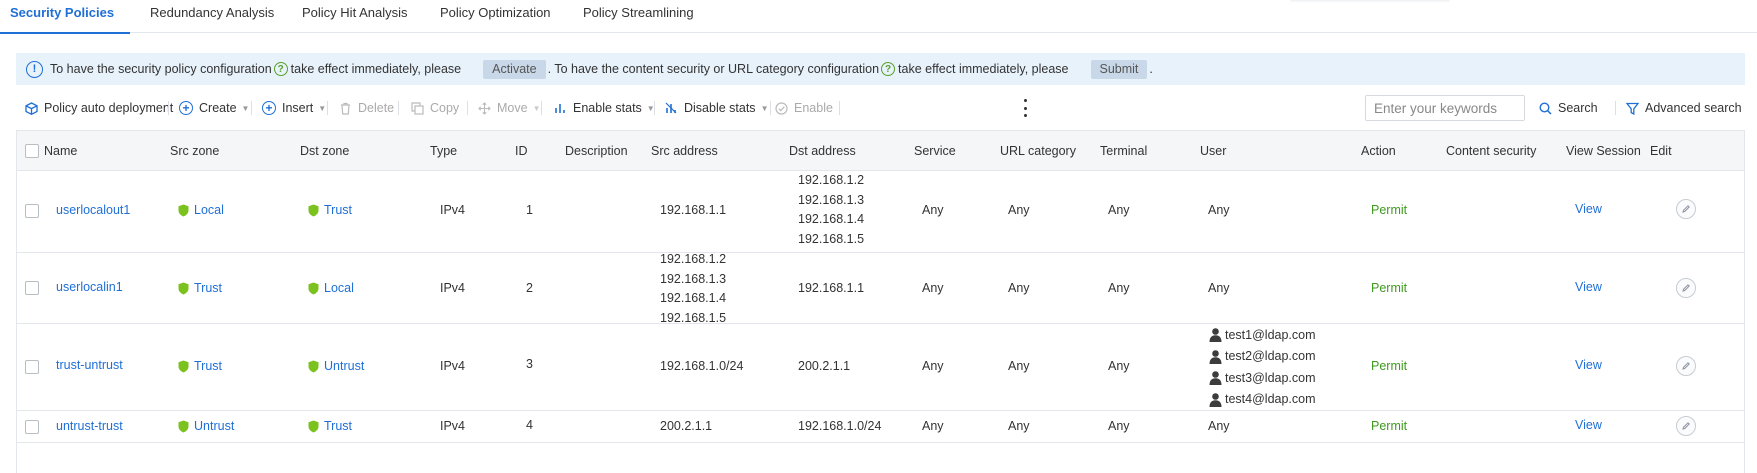 This screenshot has height=473, width=1757. Describe the element at coordinates (1378, 151) in the screenshot. I see `column-header-action: Action` at that location.